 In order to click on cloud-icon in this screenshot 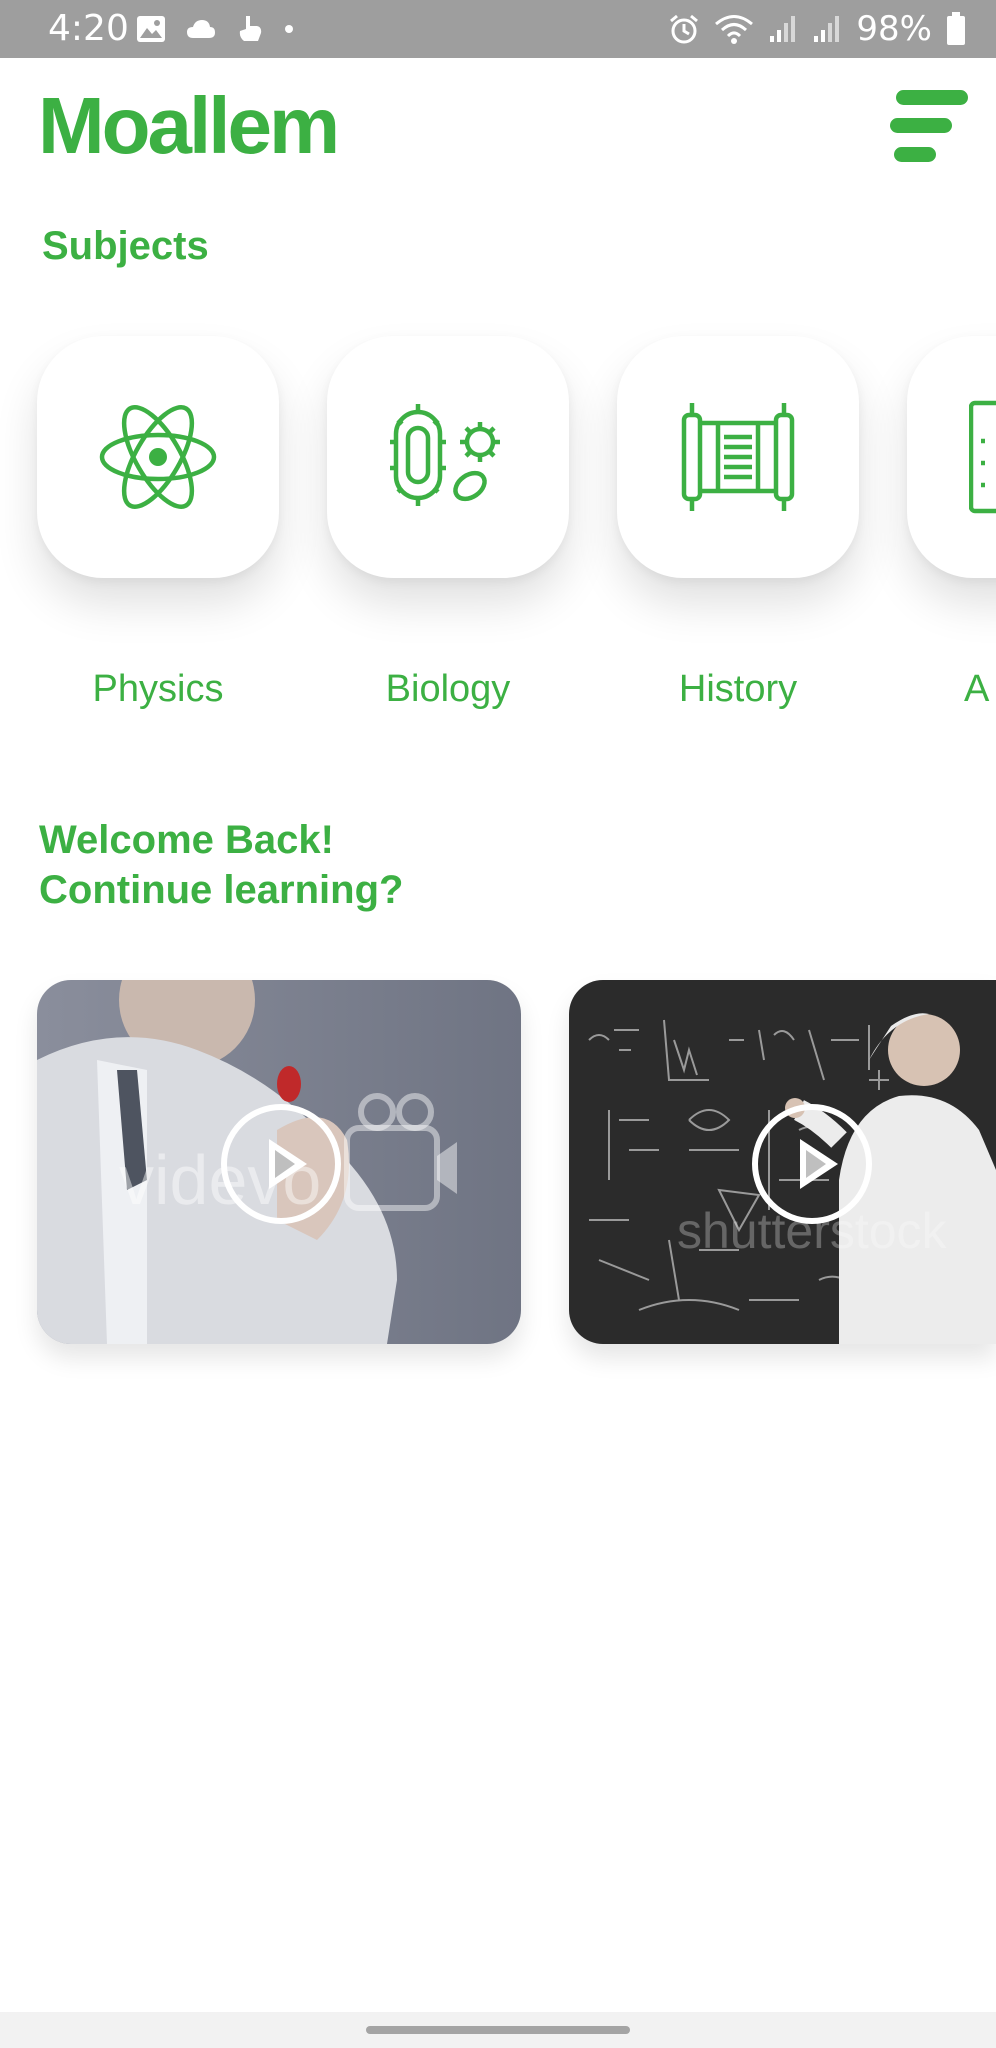, I will do `click(201, 29)`.